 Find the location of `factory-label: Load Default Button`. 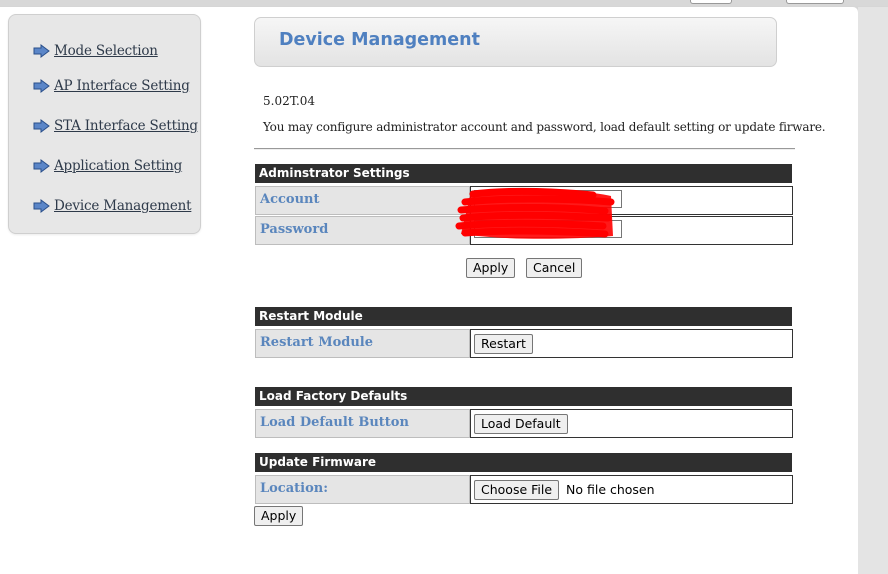

factory-label: Load Default Button is located at coordinates (362, 423).